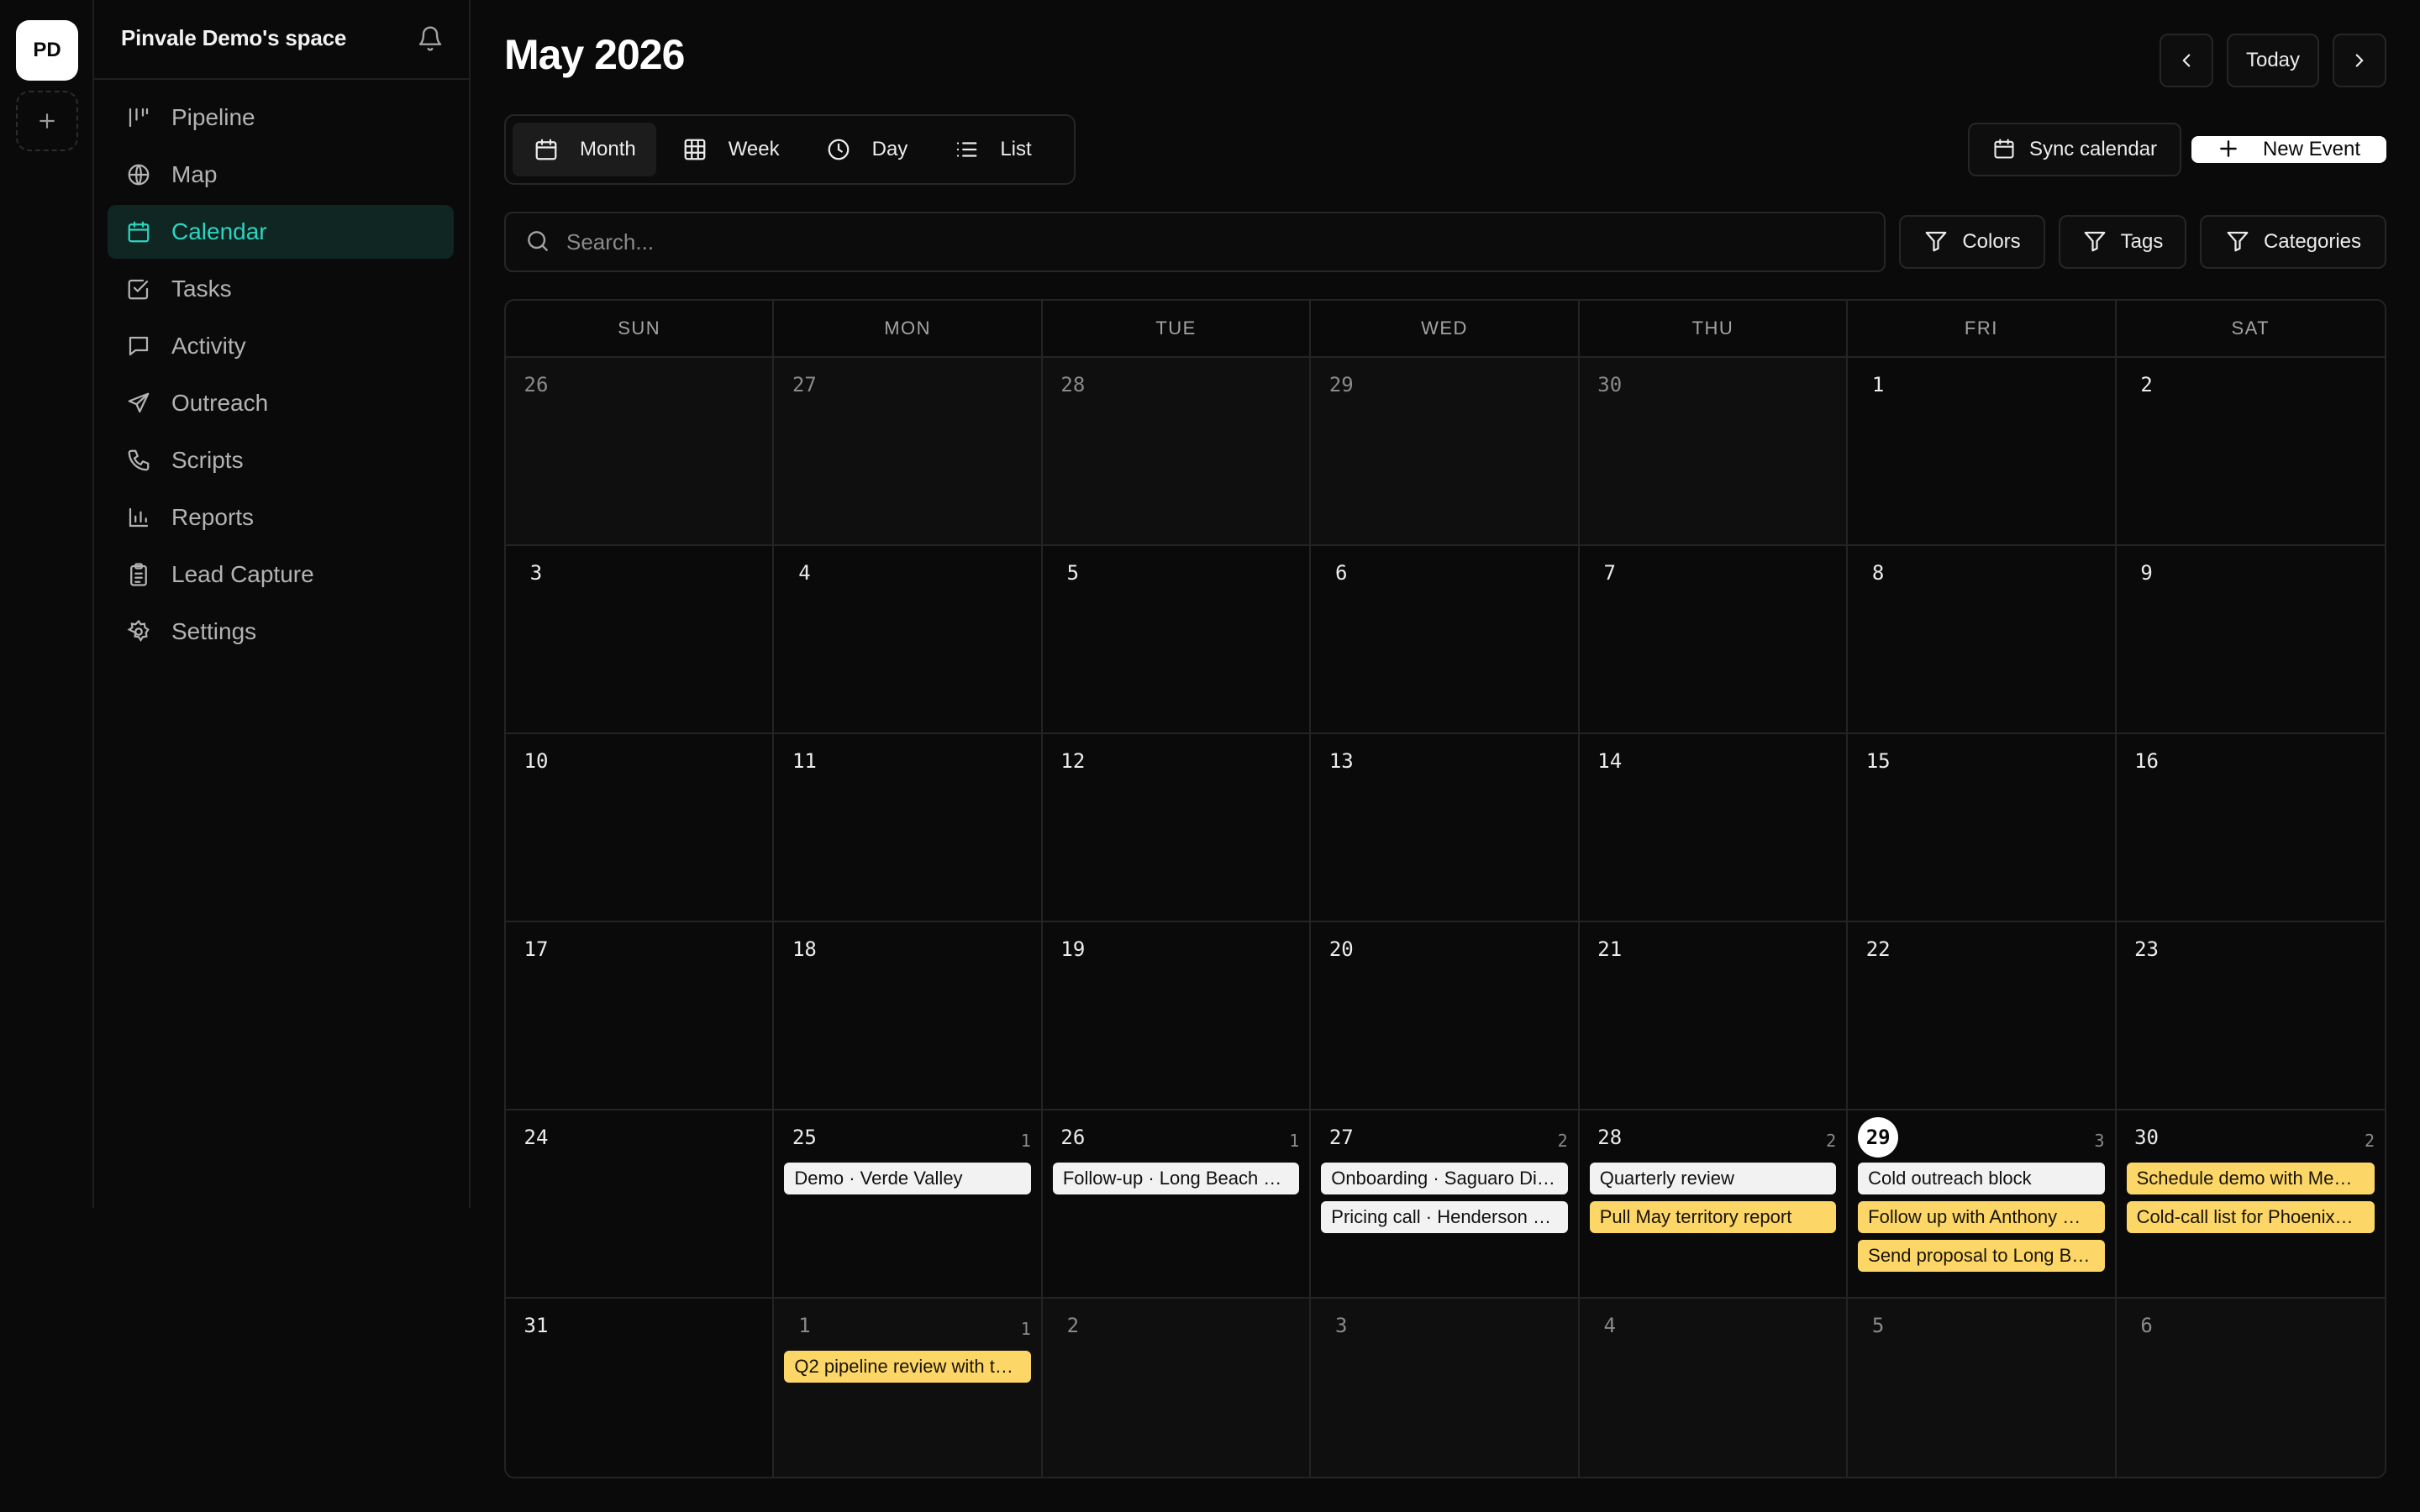 This screenshot has height=1512, width=2420. What do you see at coordinates (47, 50) in the screenshot?
I see `workspace-avatar: PD` at bounding box center [47, 50].